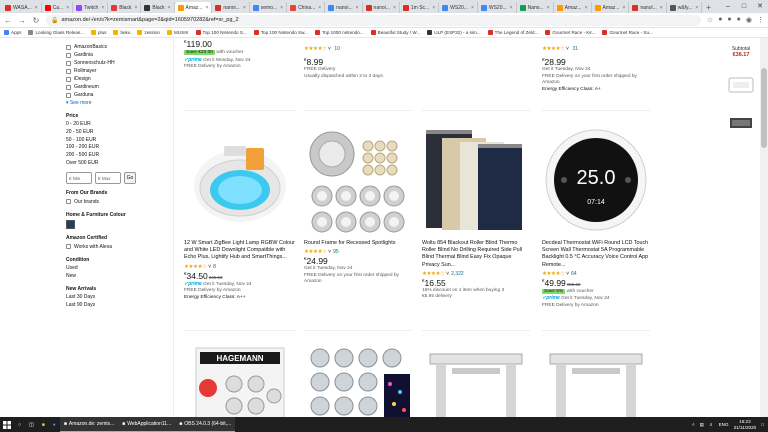 The height and width of the screenshot is (432, 768). Describe the element at coordinates (116, 247) in the screenshot. I see `works-with-alexa-checkbox: Works with Alexa` at that location.